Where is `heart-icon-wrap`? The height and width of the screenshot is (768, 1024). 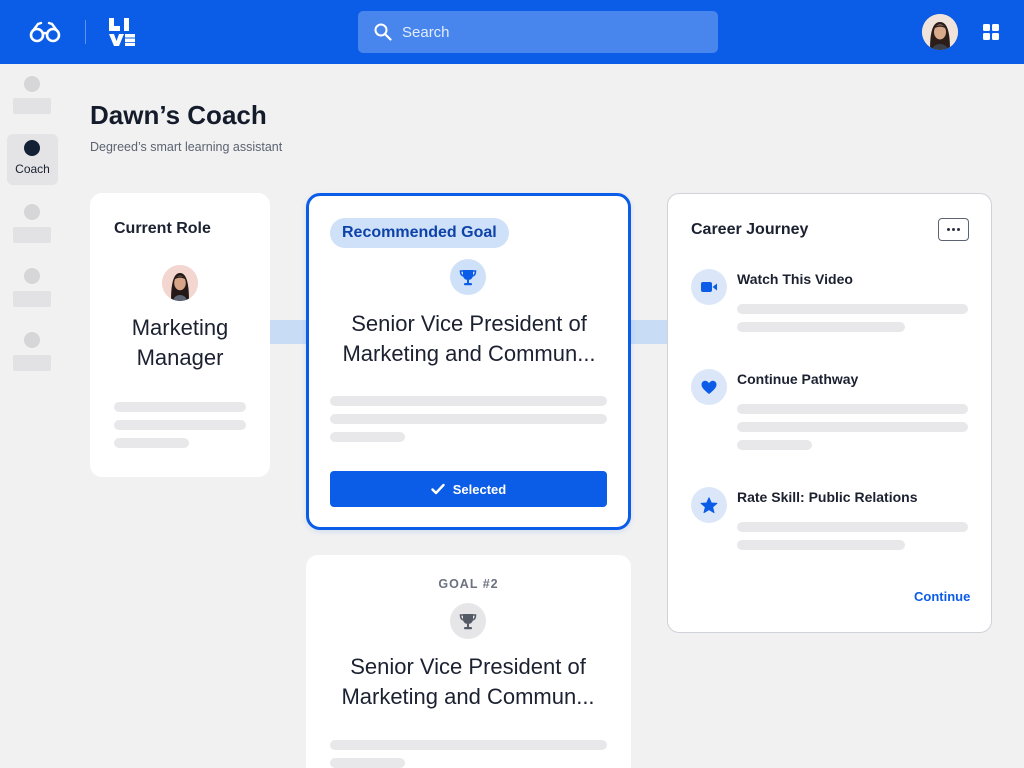 heart-icon-wrap is located at coordinates (709, 387).